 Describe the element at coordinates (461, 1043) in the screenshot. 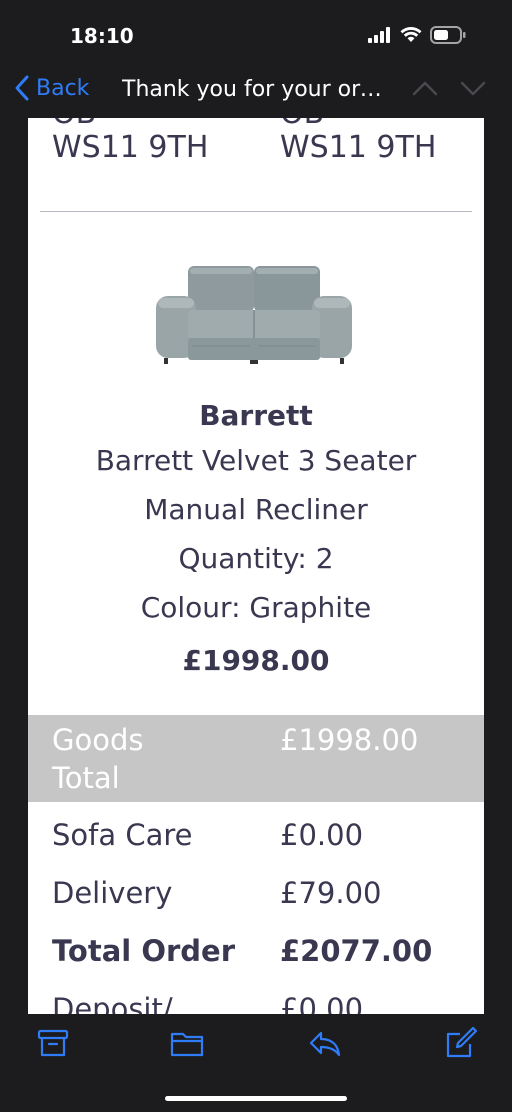

I see `compose-icon` at that location.